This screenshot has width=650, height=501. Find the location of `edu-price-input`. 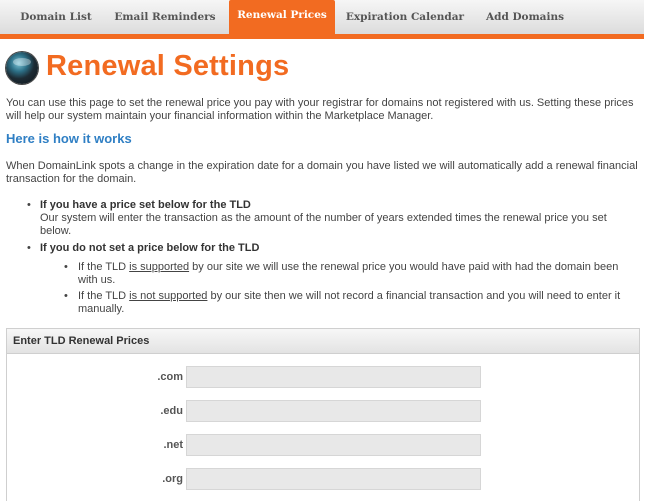

edu-price-input is located at coordinates (333, 411).